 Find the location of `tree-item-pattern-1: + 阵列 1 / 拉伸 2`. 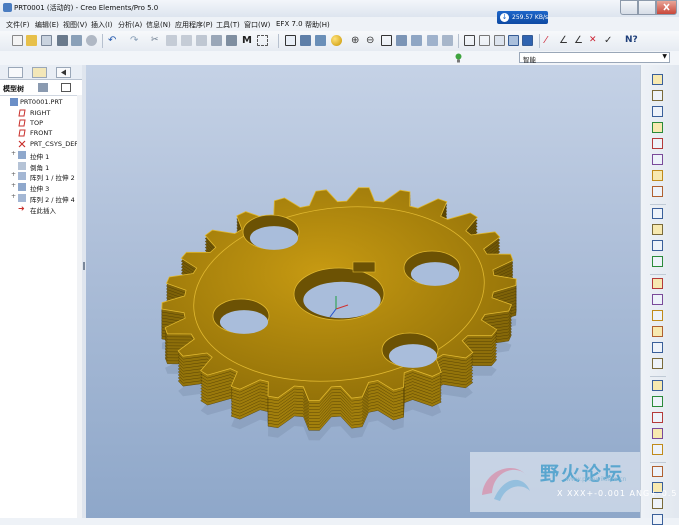

tree-item-pattern-1: + 阵列 1 / 拉伸 2 is located at coordinates (41, 176).